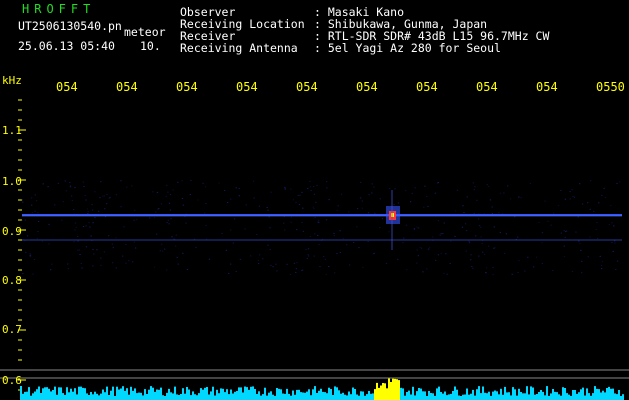 The width and height of the screenshot is (629, 400). I want to click on value-antenna: : 5el Yagi Az 280 for Seoul, so click(407, 48).